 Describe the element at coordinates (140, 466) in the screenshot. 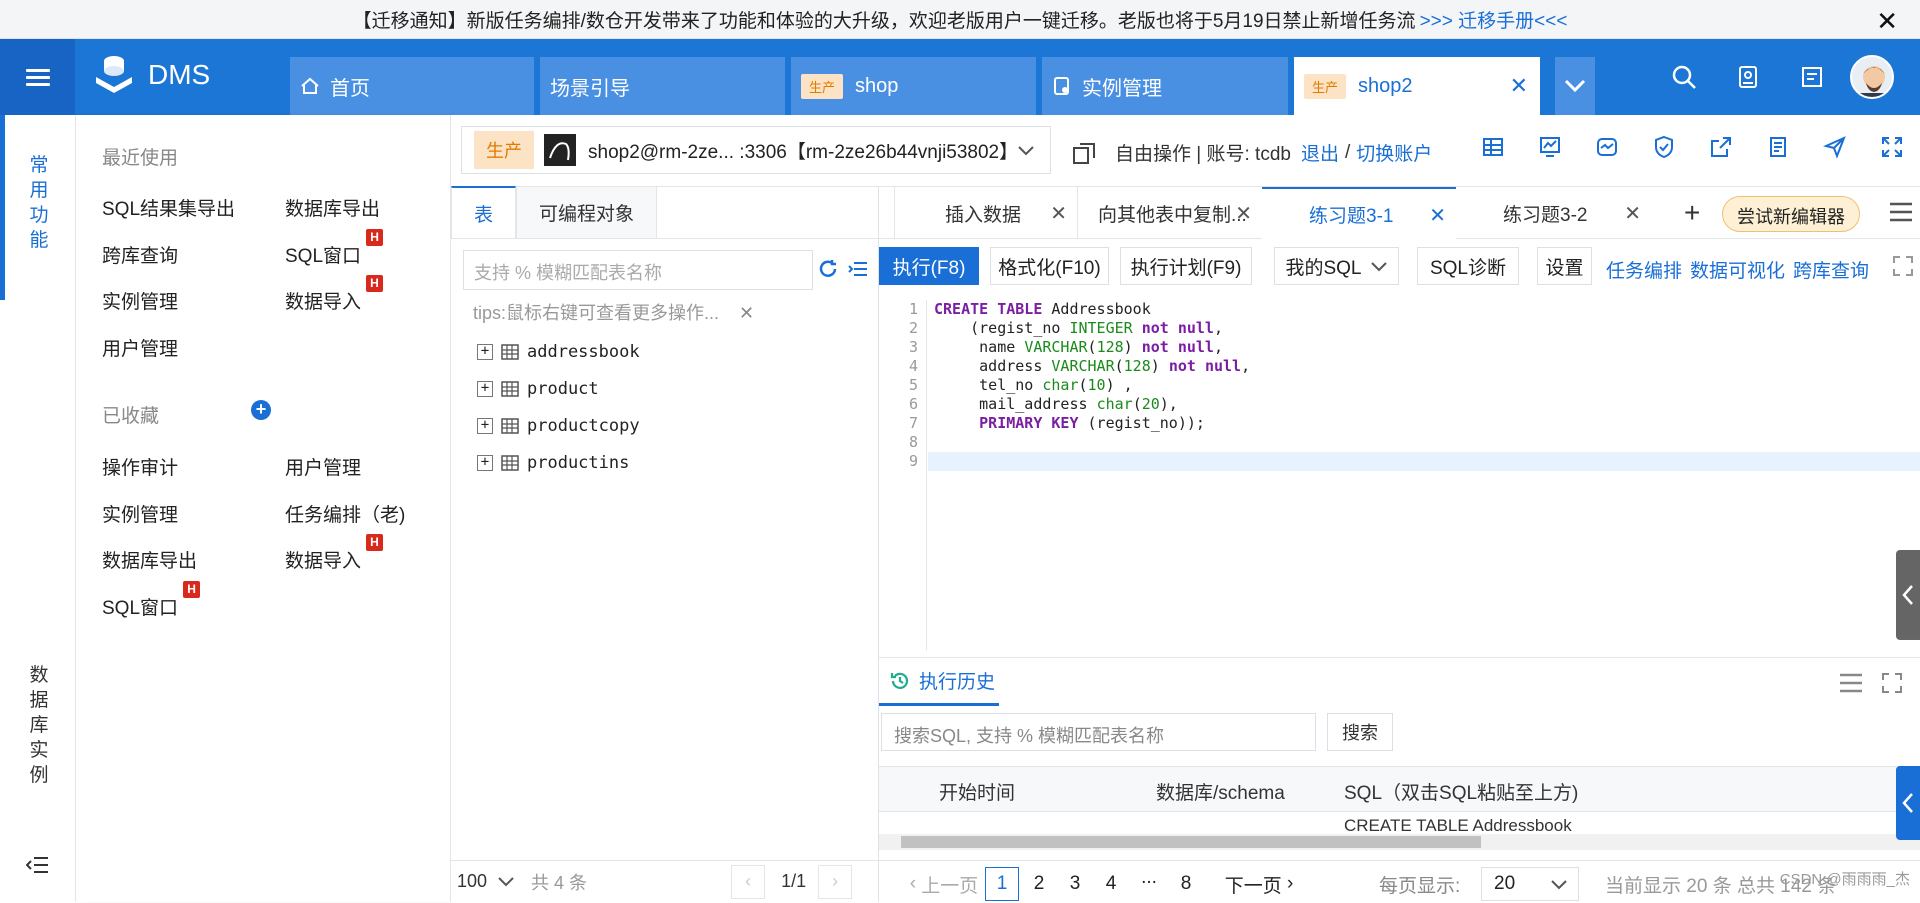

I see `menu-item: 操作审计` at that location.